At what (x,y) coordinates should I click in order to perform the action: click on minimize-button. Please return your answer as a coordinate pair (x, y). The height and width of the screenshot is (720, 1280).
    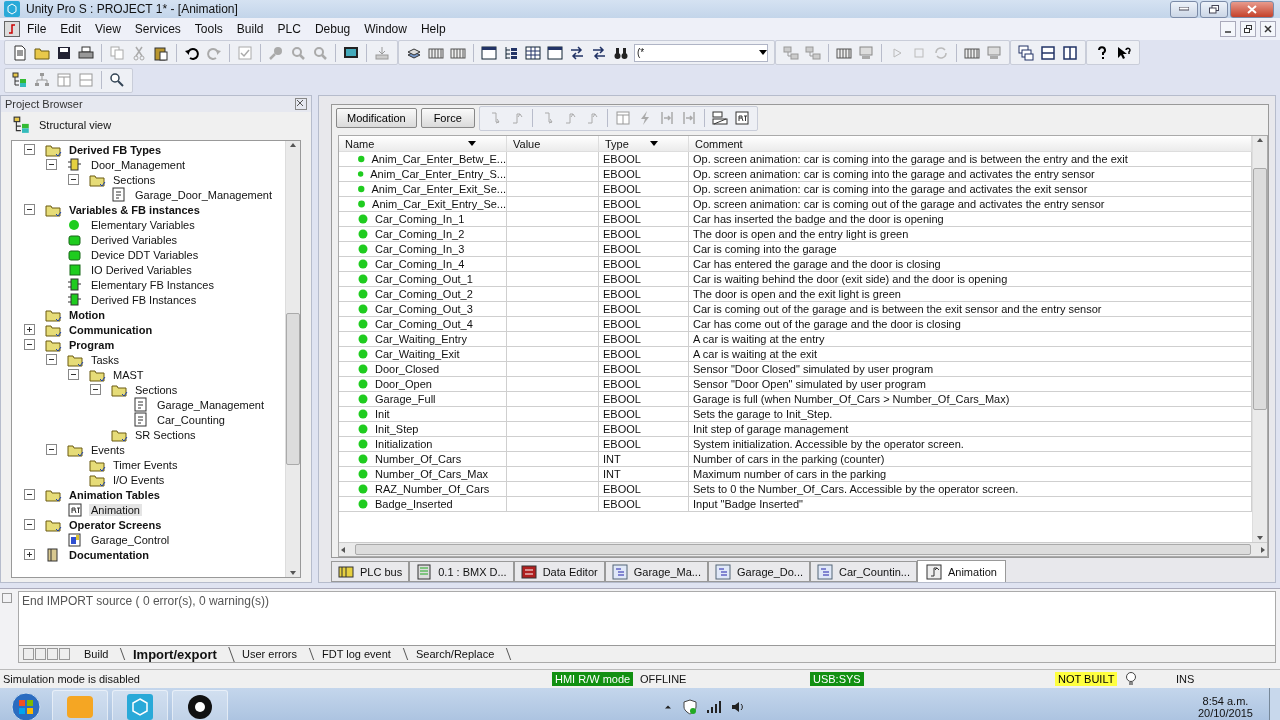
    Looking at the image, I should click on (1228, 29).